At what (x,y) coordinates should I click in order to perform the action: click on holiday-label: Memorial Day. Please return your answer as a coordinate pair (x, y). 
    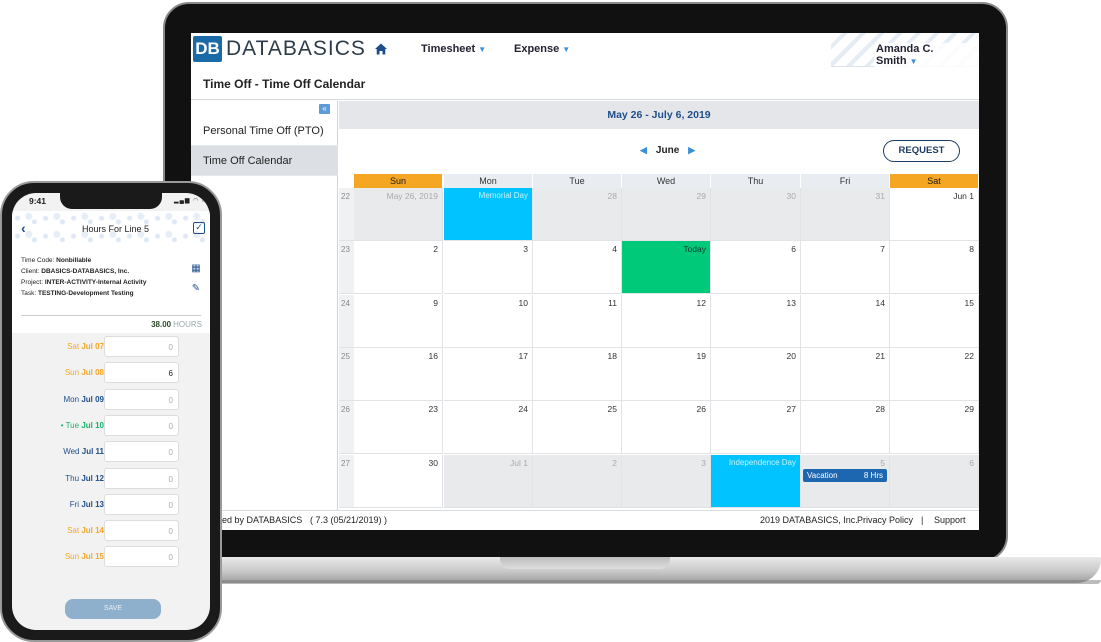
    Looking at the image, I should click on (503, 195).